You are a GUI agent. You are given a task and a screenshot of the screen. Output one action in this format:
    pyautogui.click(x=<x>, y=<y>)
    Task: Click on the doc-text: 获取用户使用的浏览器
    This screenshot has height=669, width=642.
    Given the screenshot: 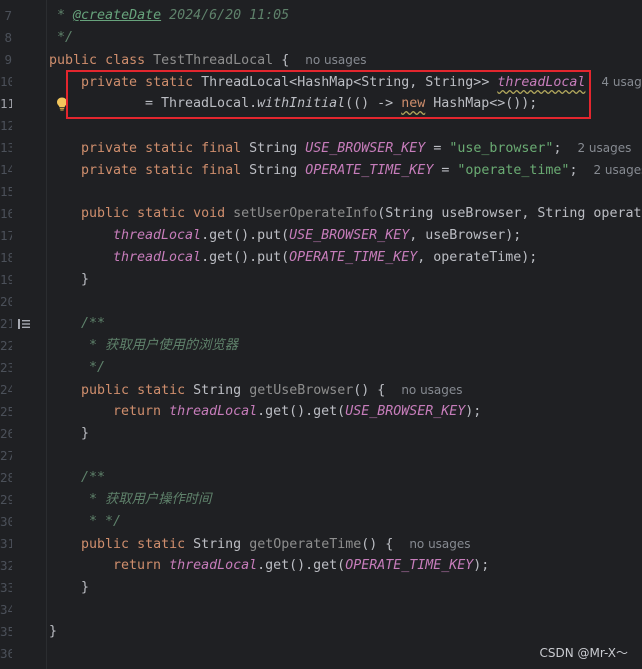 What is the action you would take?
    pyautogui.click(x=171, y=345)
    